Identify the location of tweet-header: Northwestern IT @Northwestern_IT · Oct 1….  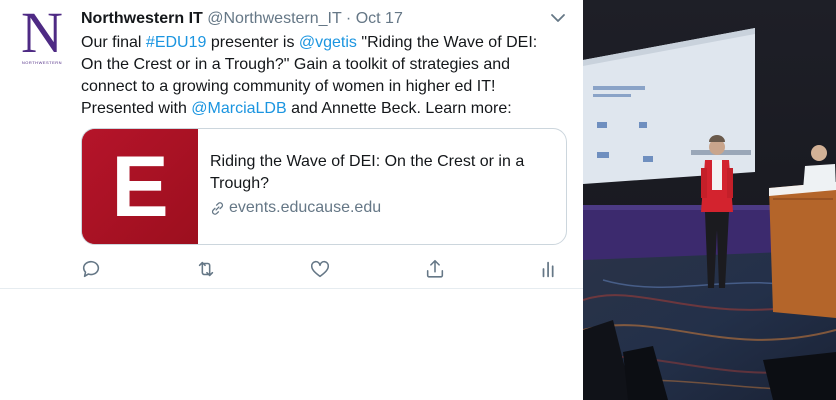
(242, 19).